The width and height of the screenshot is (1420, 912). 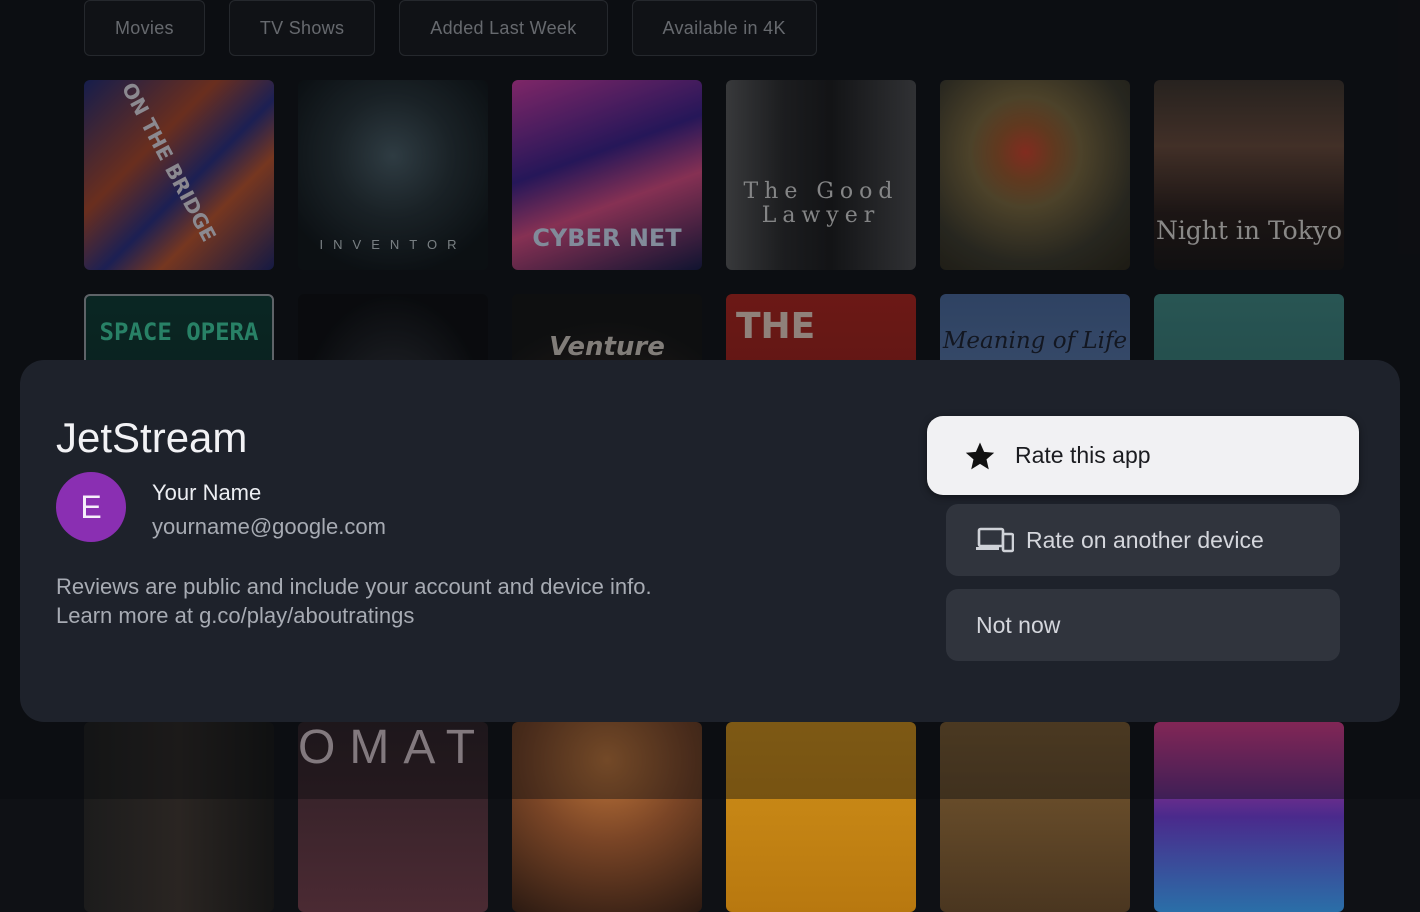 I want to click on rate-this-app-button: Rate this app, so click(x=1143, y=455).